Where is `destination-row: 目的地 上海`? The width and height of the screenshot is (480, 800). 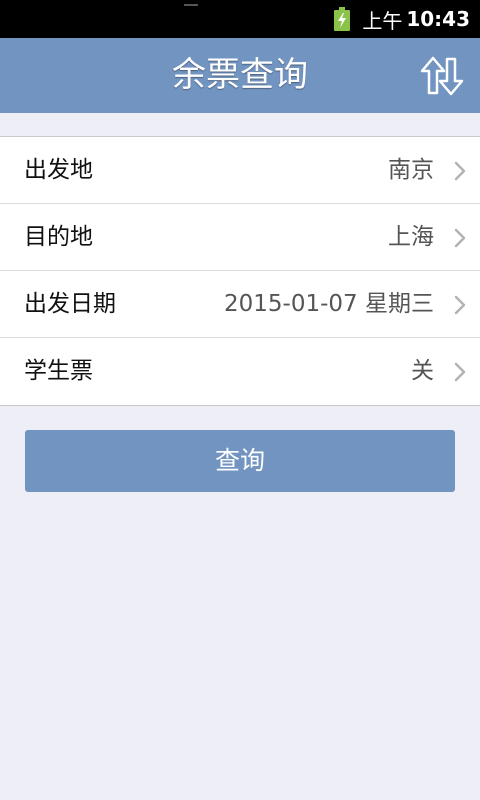
destination-row: 目的地 上海 is located at coordinates (240, 237).